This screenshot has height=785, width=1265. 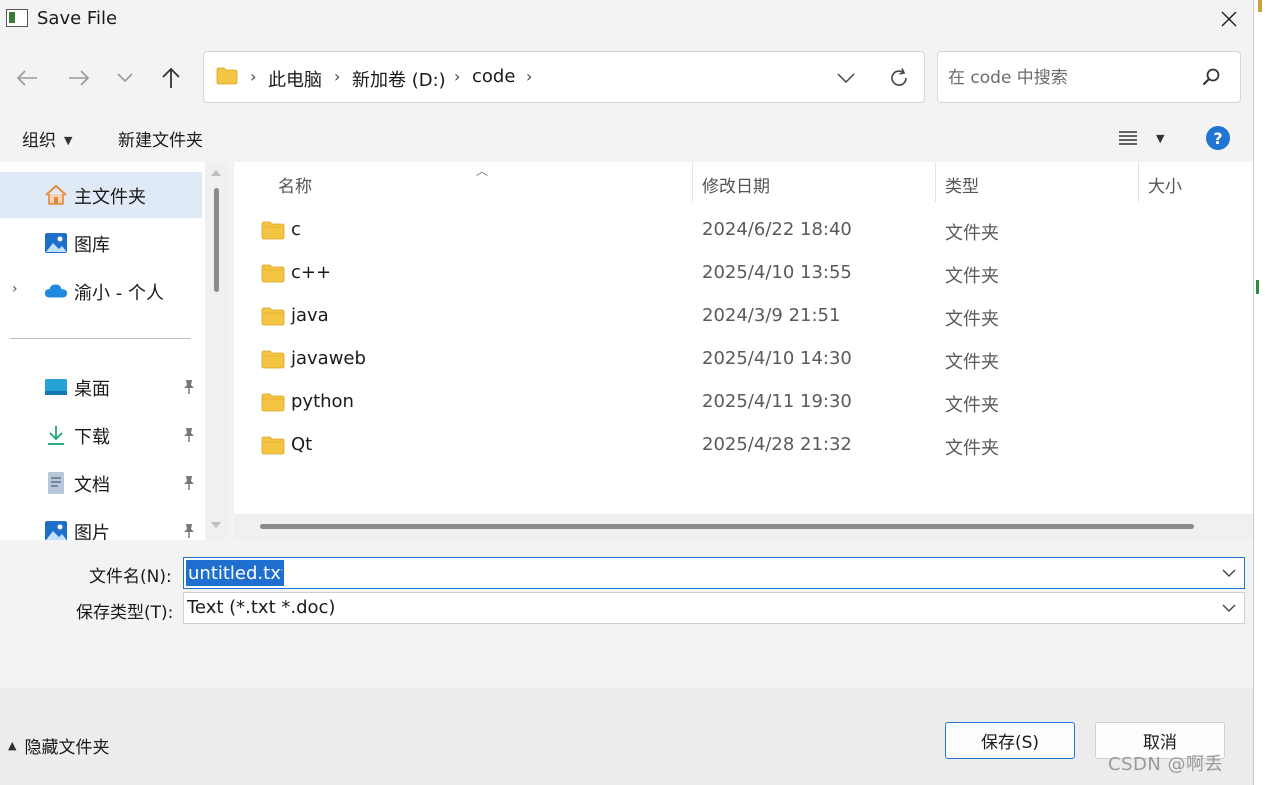 I want to click on organize-label: 组织, so click(x=39, y=141).